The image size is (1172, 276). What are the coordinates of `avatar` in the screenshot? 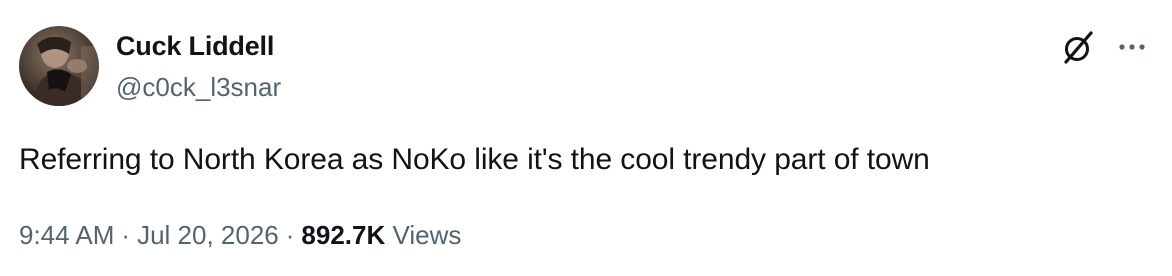 It's located at (59, 66).